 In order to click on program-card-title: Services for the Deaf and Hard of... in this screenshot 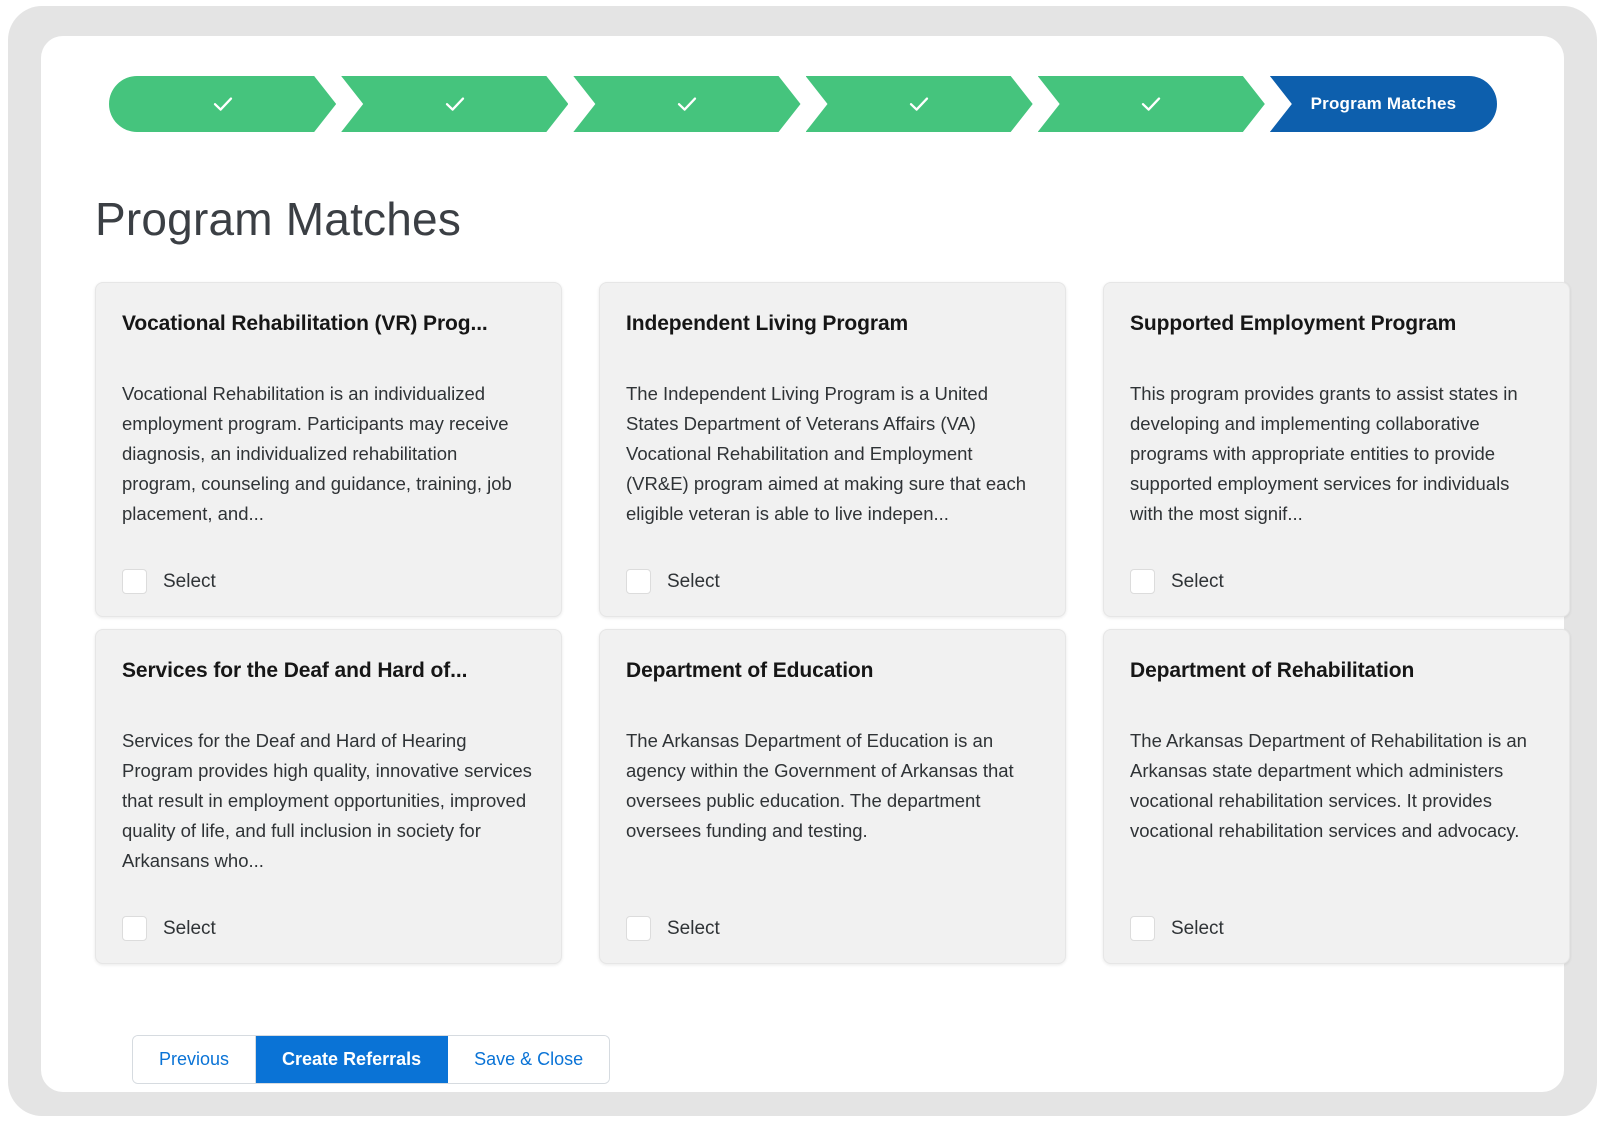, I will do `click(295, 670)`.